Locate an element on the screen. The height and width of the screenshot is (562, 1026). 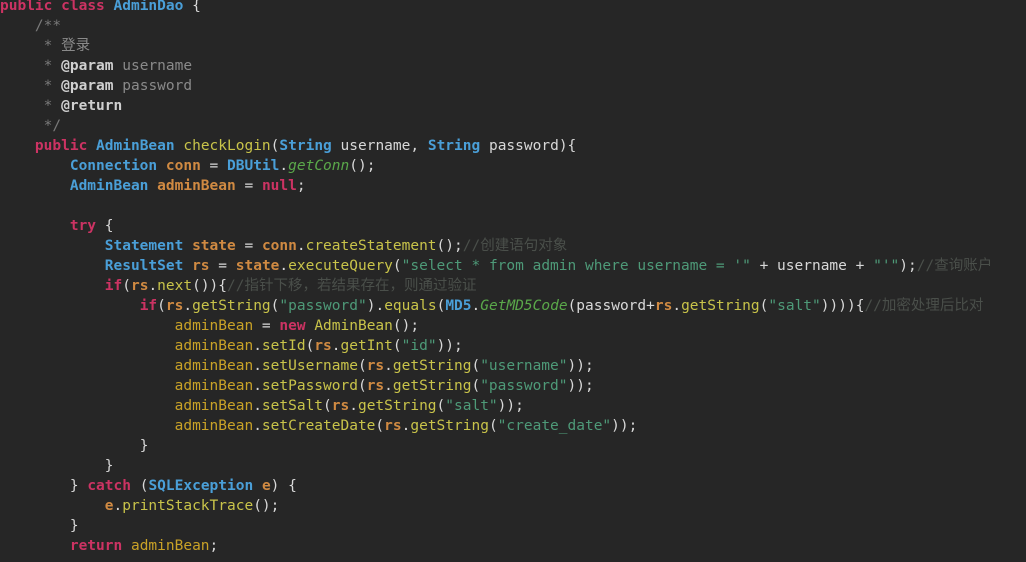
signature-tail: ){ is located at coordinates (567, 146).